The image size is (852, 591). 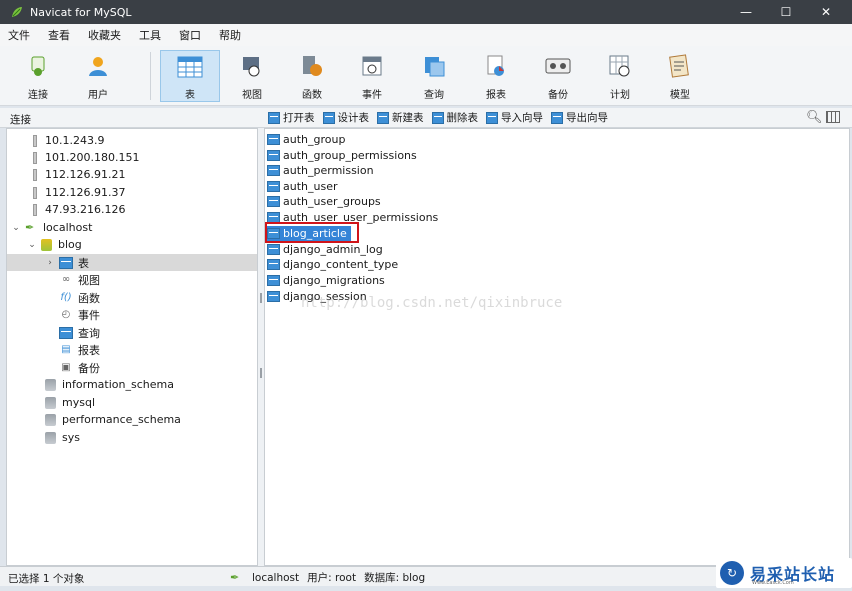 What do you see at coordinates (51, 227) in the screenshot?
I see `tree-host-item: ⌄ ✒ localhost` at bounding box center [51, 227].